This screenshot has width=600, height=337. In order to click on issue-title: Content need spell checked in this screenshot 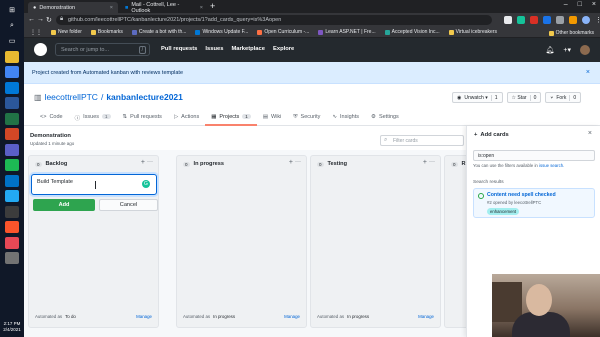, I will do `click(521, 195)`.